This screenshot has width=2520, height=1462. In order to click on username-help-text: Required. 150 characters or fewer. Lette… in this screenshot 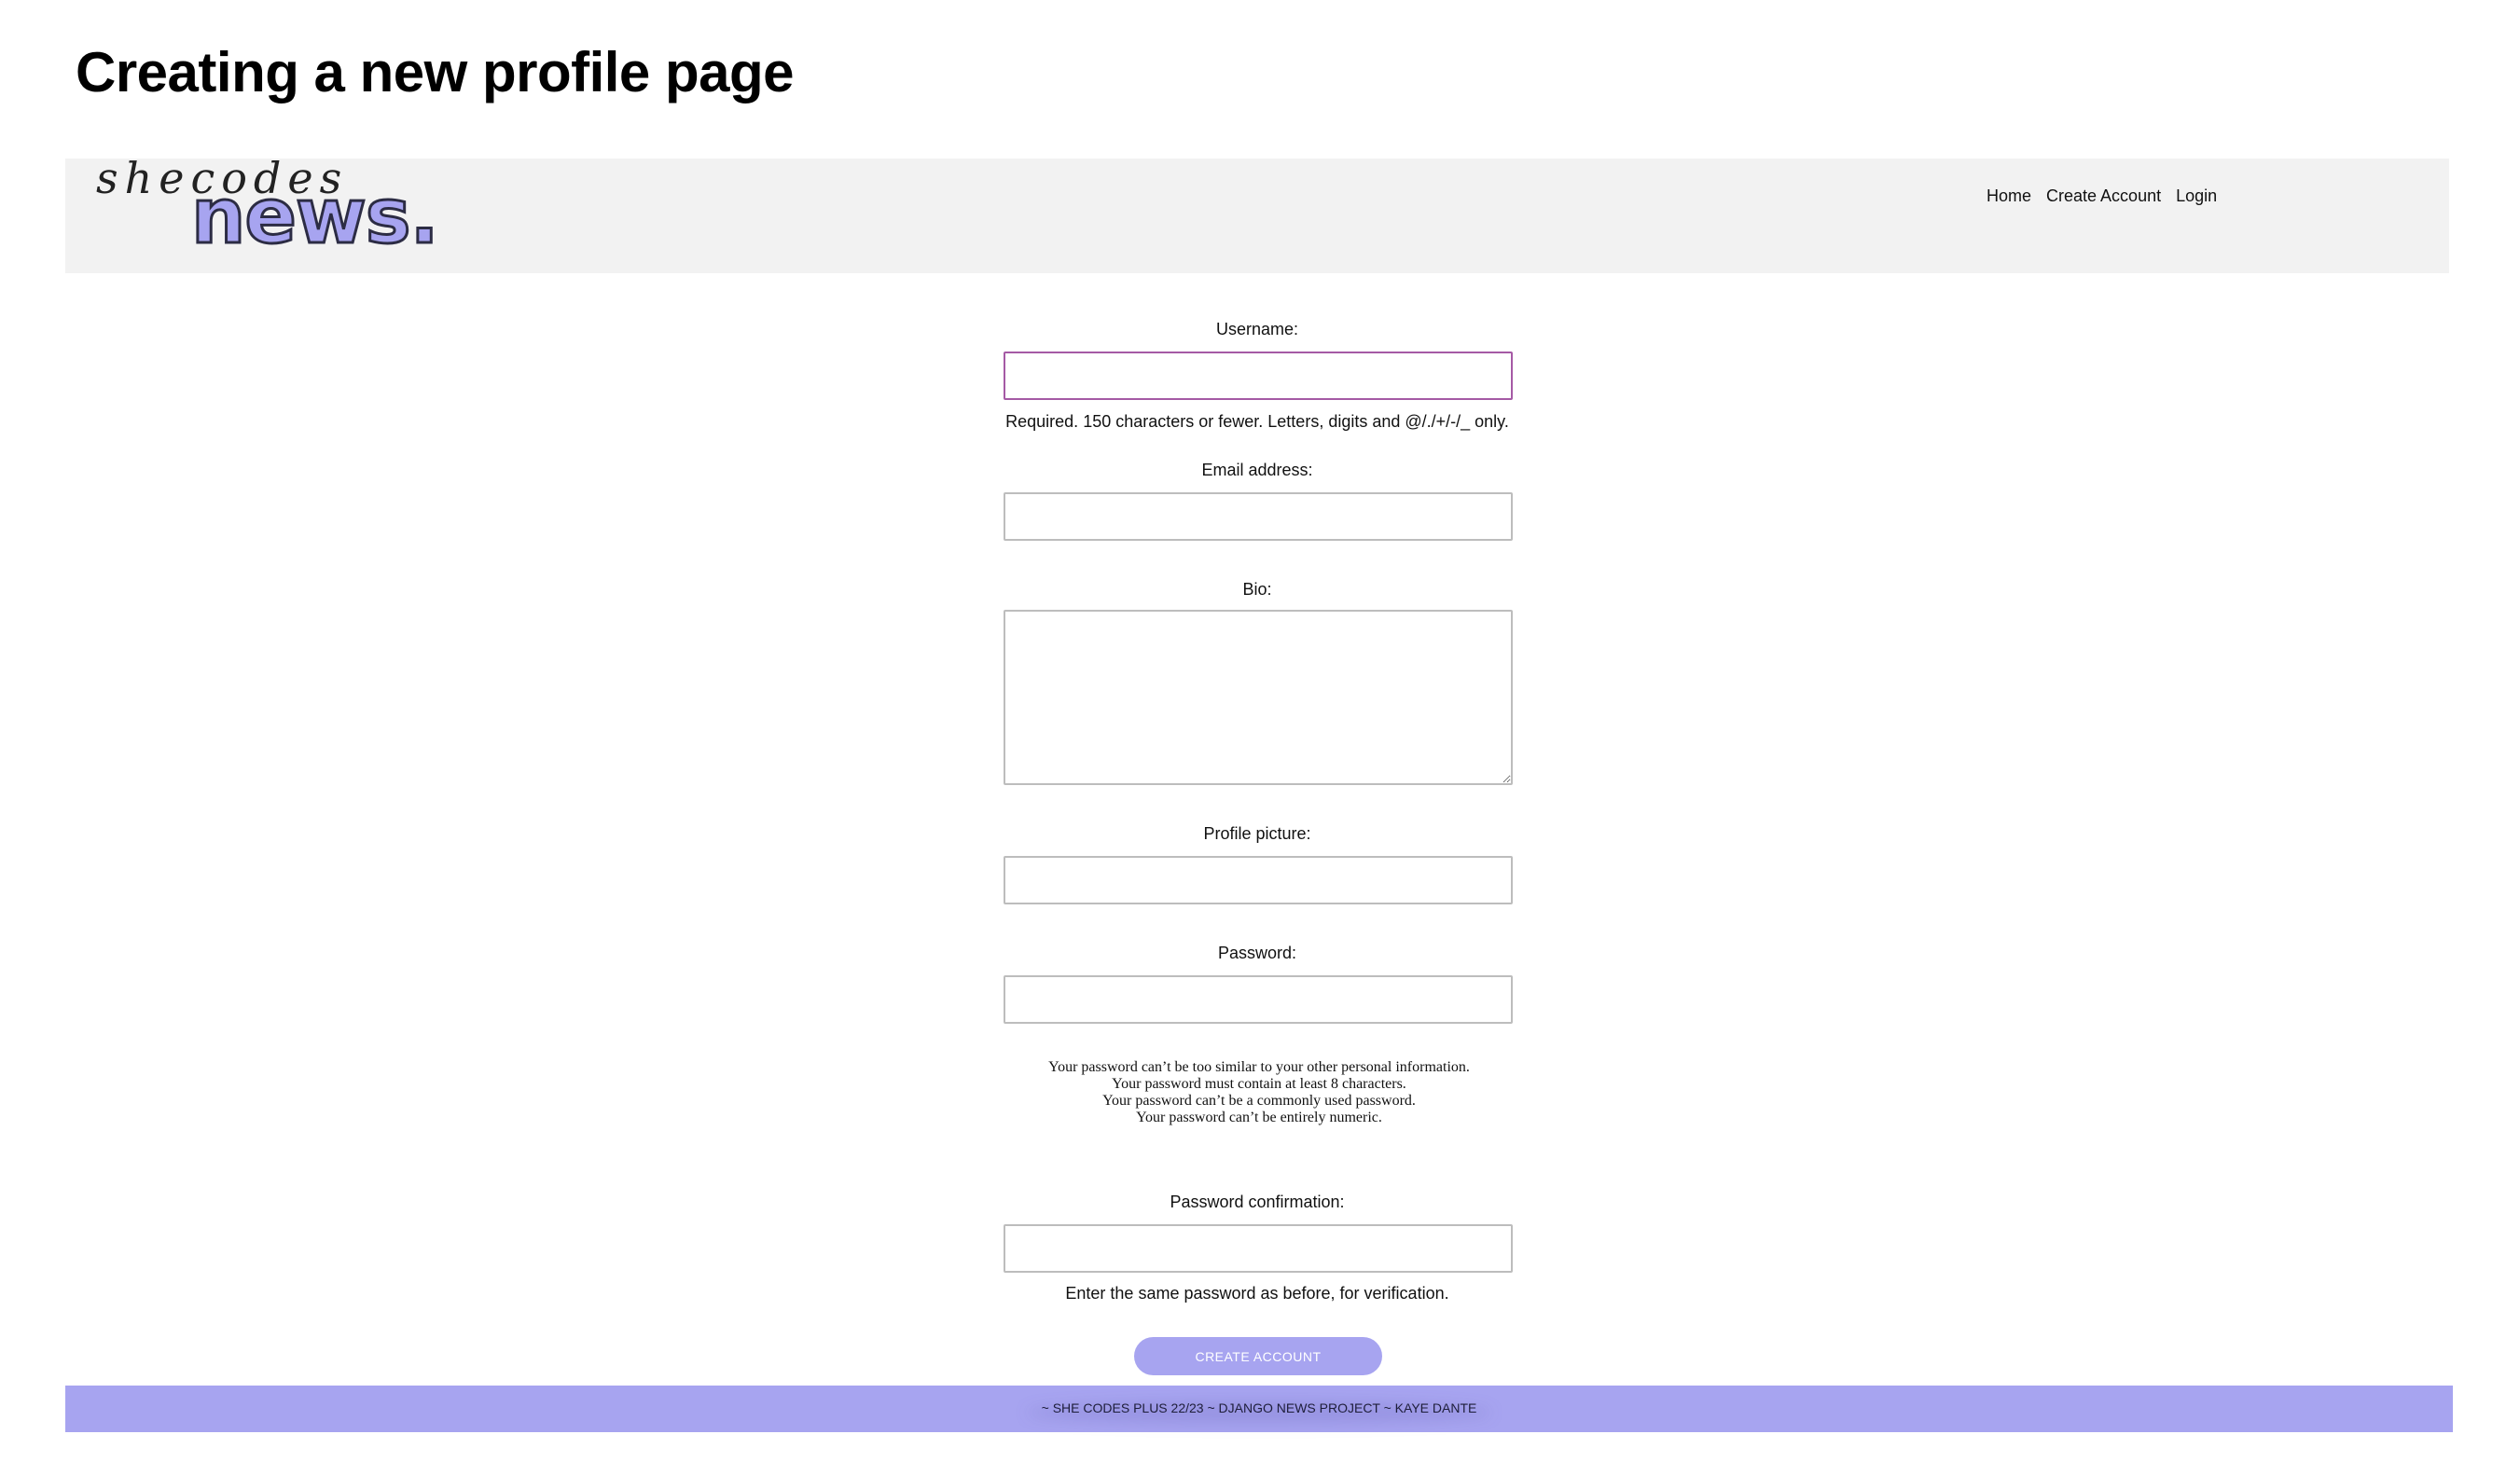, I will do `click(1257, 421)`.